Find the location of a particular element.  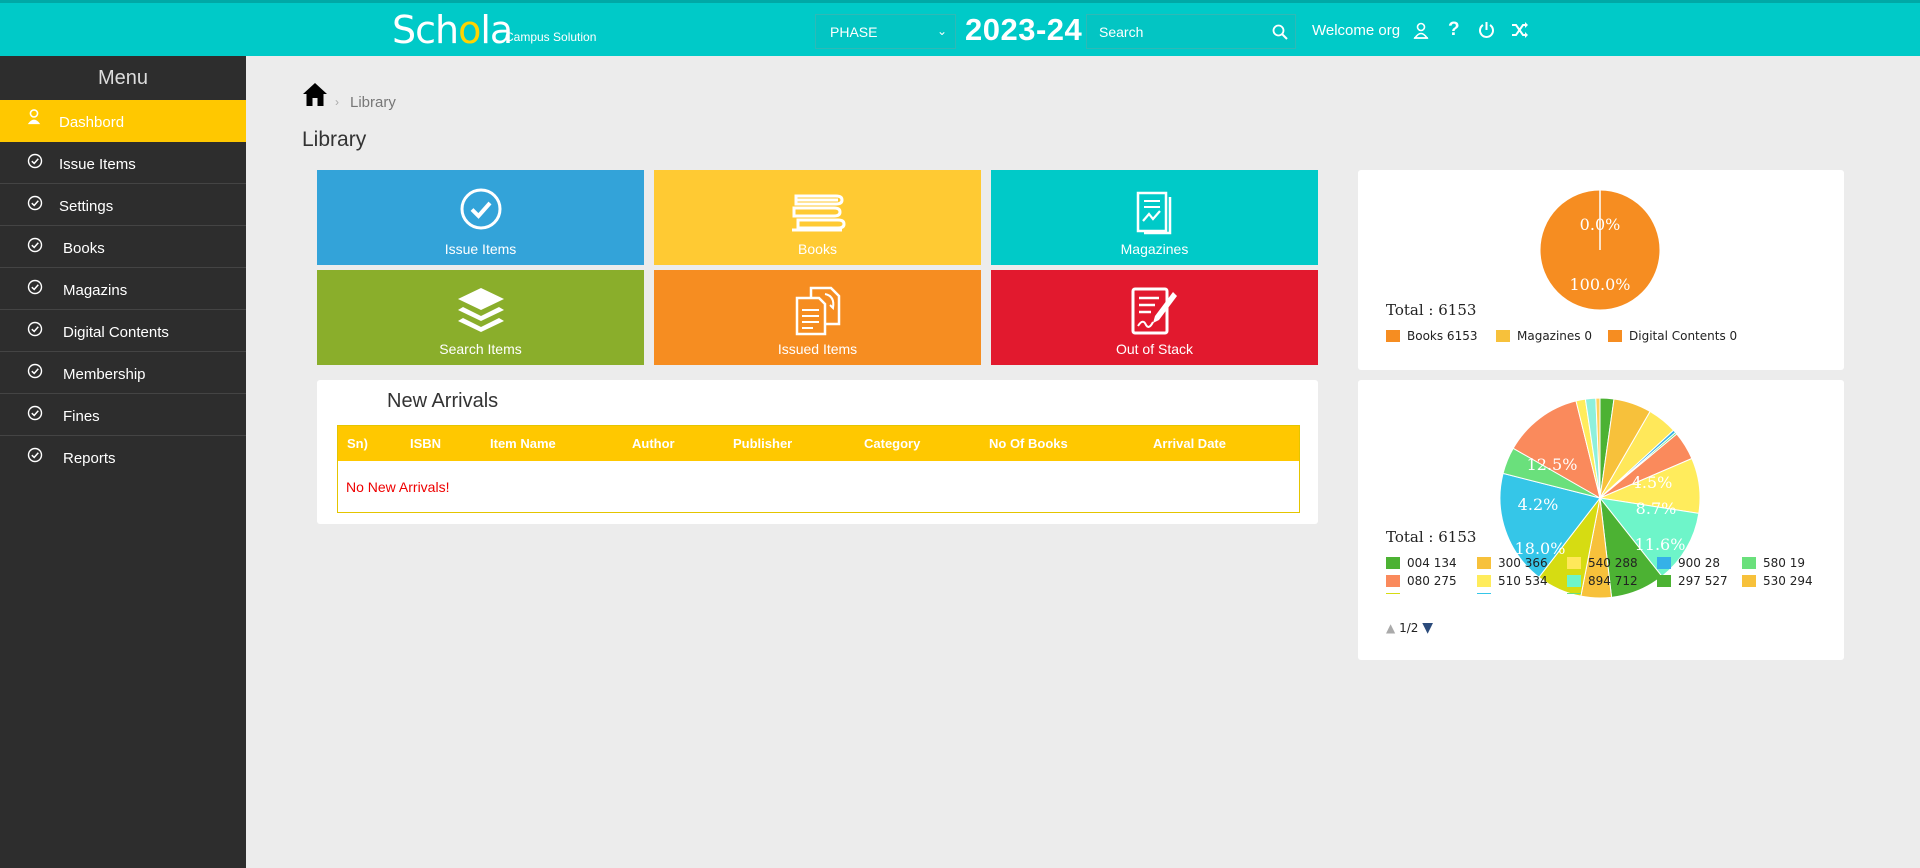

tile-magazines: Magazines is located at coordinates (1154, 217).